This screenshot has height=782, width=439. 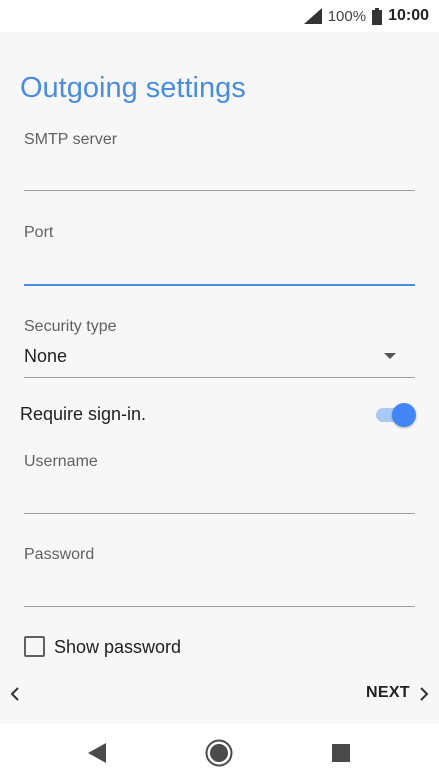 I want to click on security-type-underline, so click(x=219, y=377).